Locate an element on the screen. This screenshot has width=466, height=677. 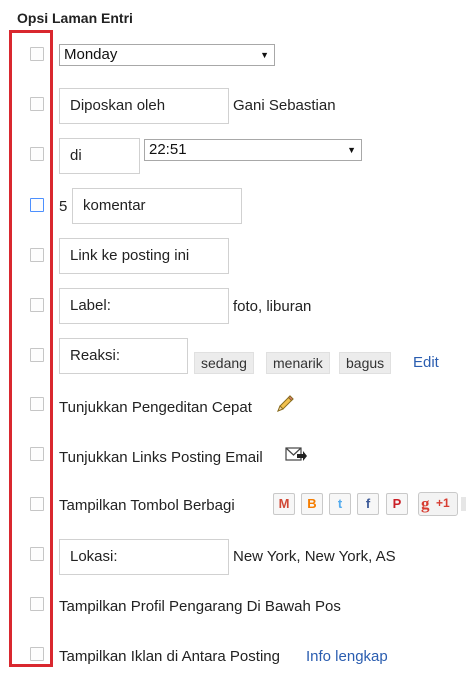
labels-value: foto, liburan is located at coordinates (272, 306).